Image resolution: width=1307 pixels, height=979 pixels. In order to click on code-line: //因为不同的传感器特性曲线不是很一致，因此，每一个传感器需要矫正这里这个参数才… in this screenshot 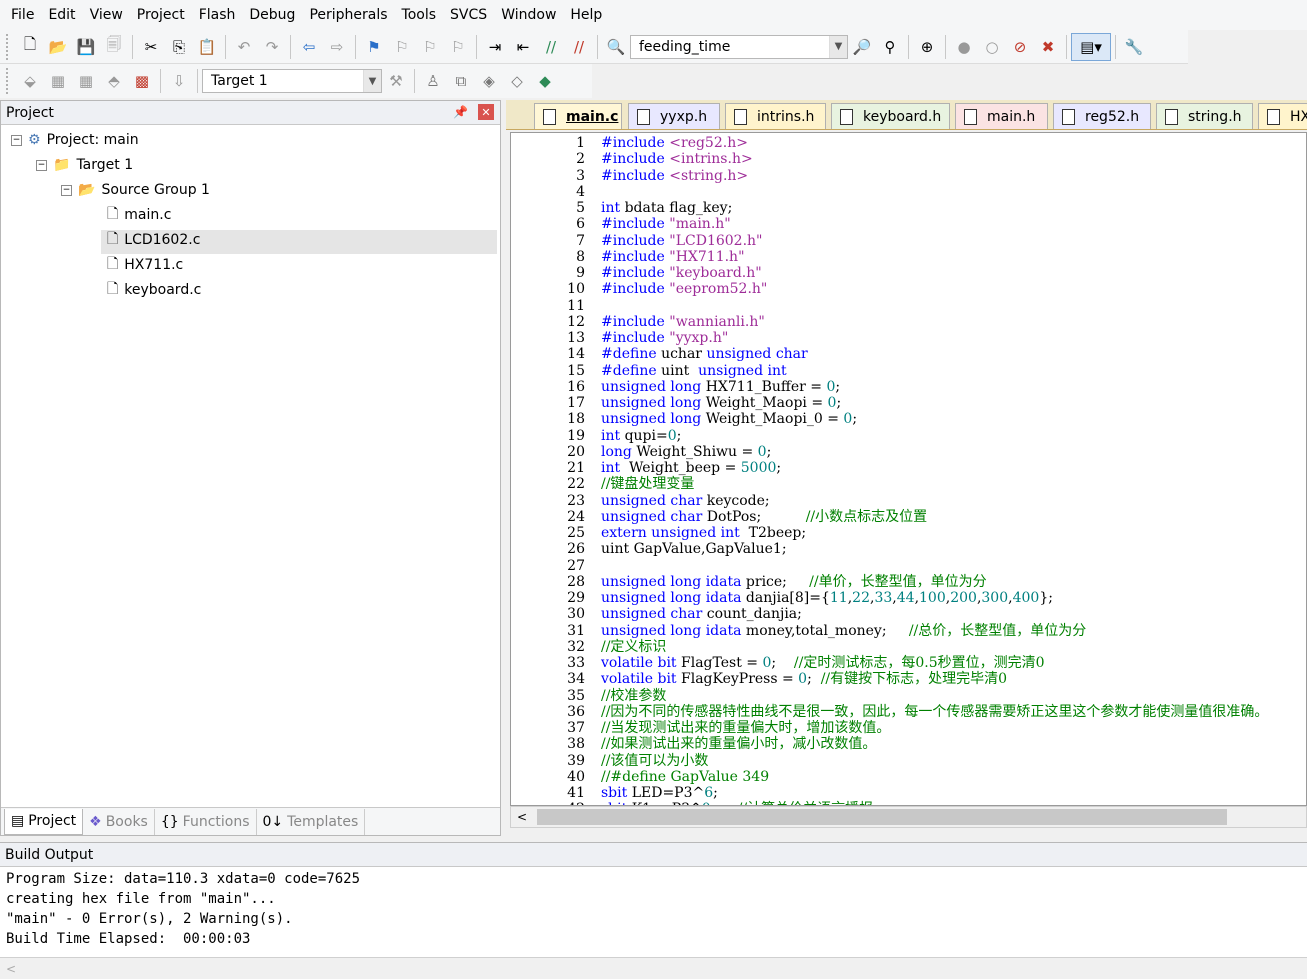, I will do `click(934, 712)`.